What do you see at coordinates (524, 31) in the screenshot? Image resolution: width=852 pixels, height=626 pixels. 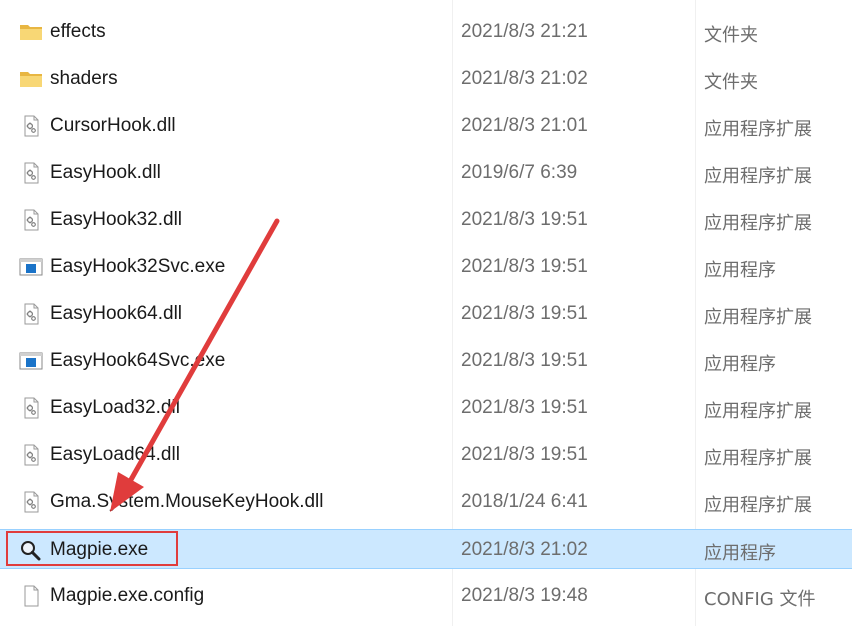 I see `file-date-modified: 2021/8/3 21:21` at bounding box center [524, 31].